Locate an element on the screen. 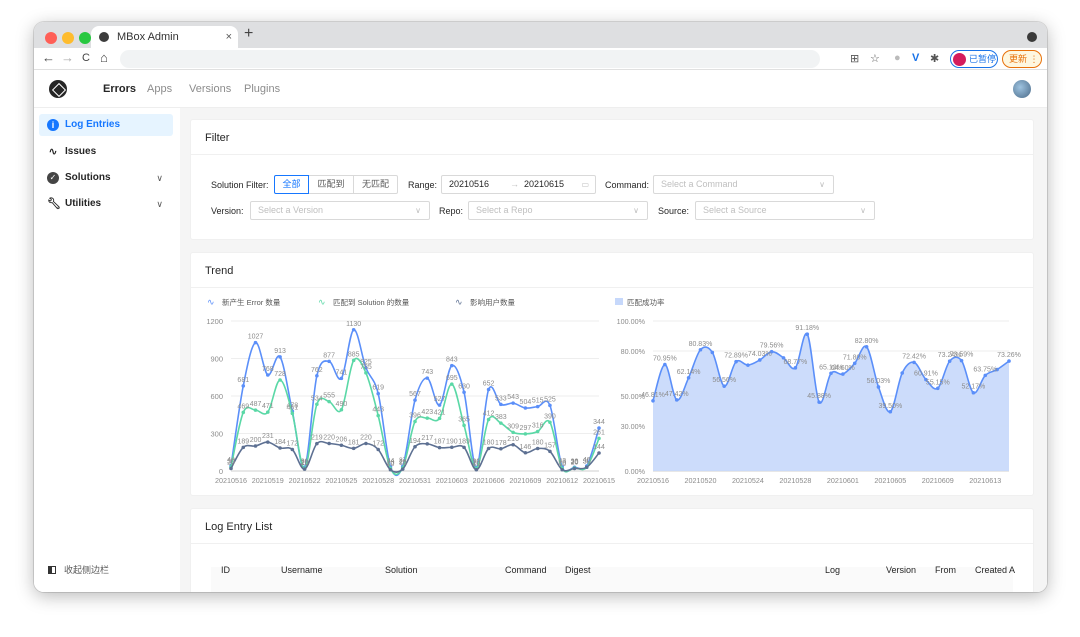  sidebar-item-solutions: ✓ Solutions ∨ is located at coordinates (106, 178).